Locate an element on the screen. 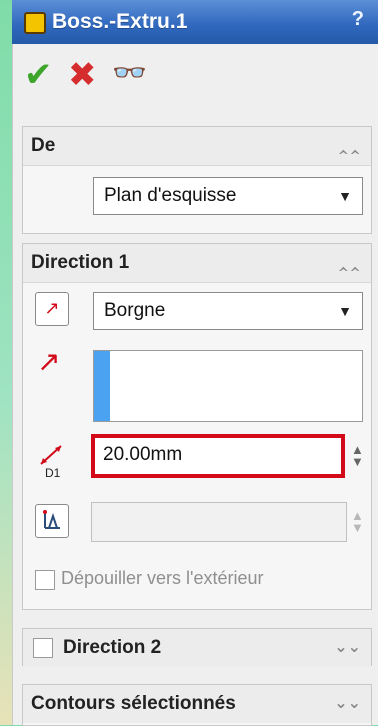 Image resolution: width=378 pixels, height=726 pixels. depth-input: 20.00mm is located at coordinates (218, 456).